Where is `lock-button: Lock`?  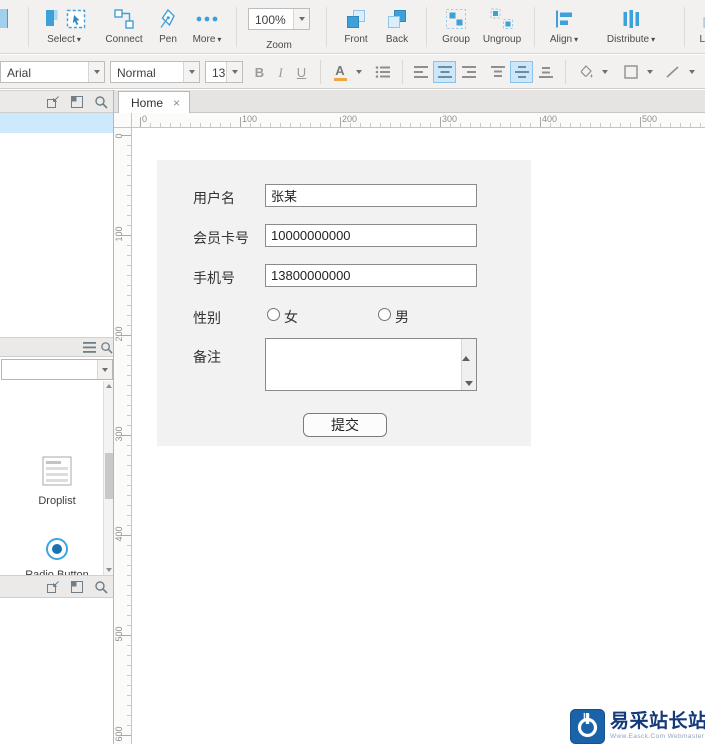 lock-button: Lock is located at coordinates (697, 26).